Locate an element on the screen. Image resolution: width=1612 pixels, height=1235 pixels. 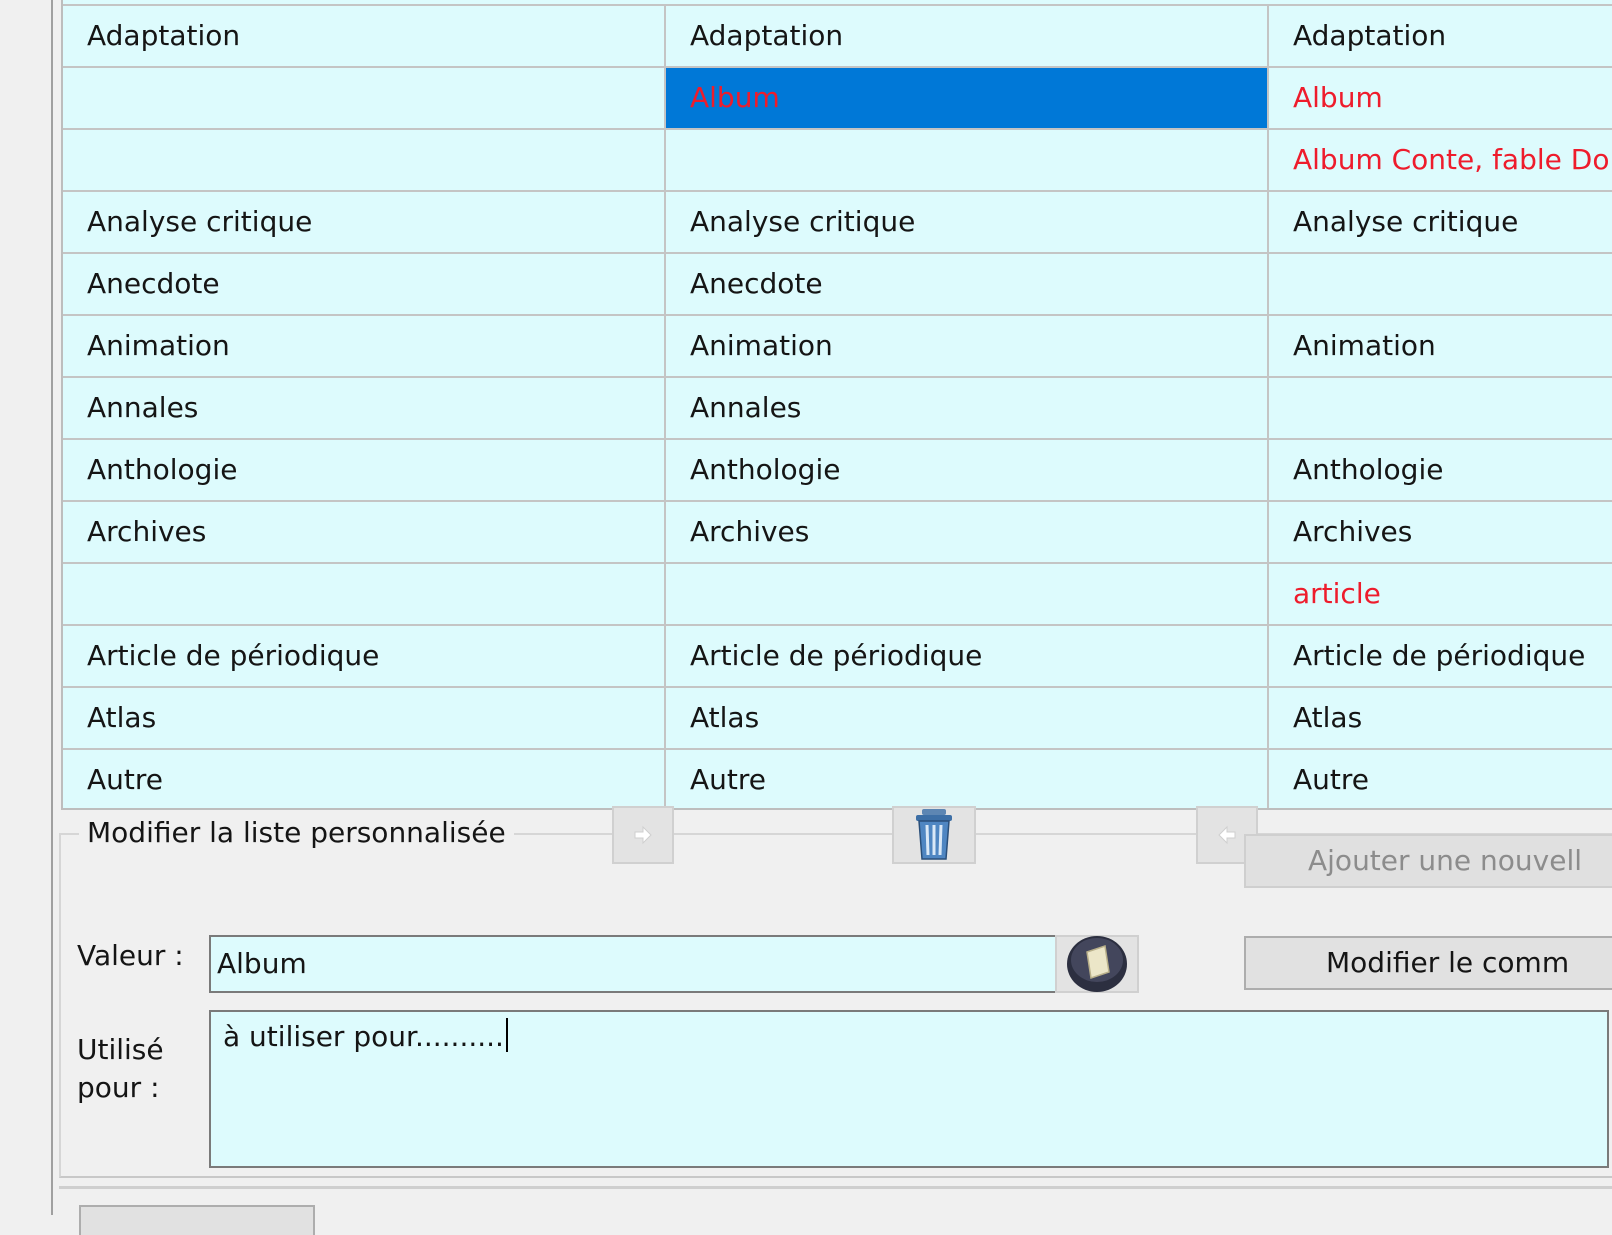
table-cell-c3: Adaptation is located at coordinates (1440, 36).